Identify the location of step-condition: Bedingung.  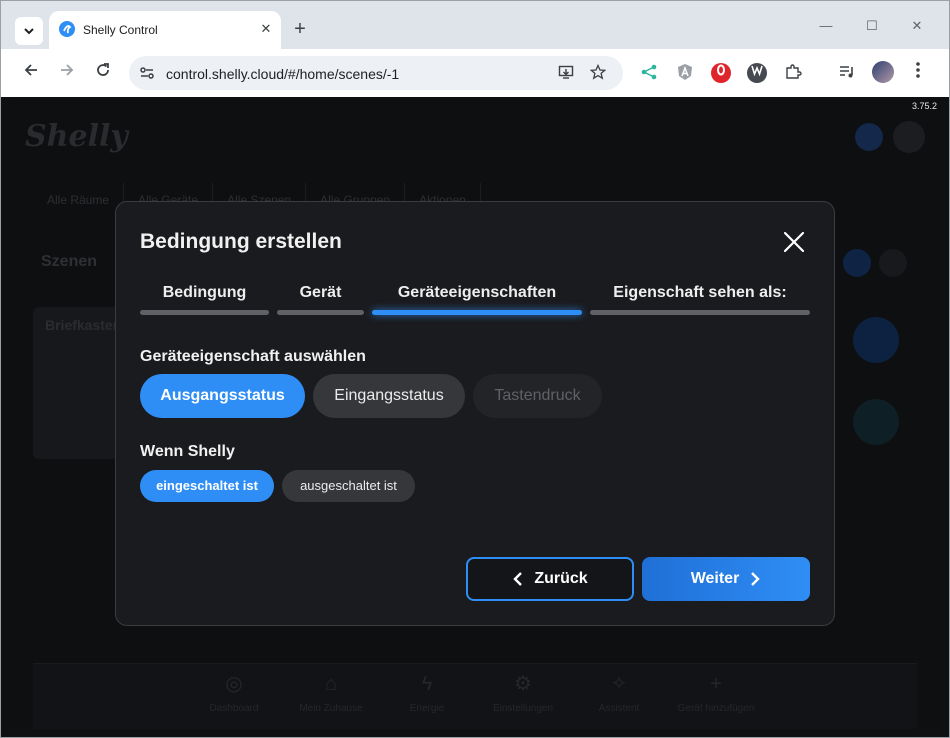
(204, 300).